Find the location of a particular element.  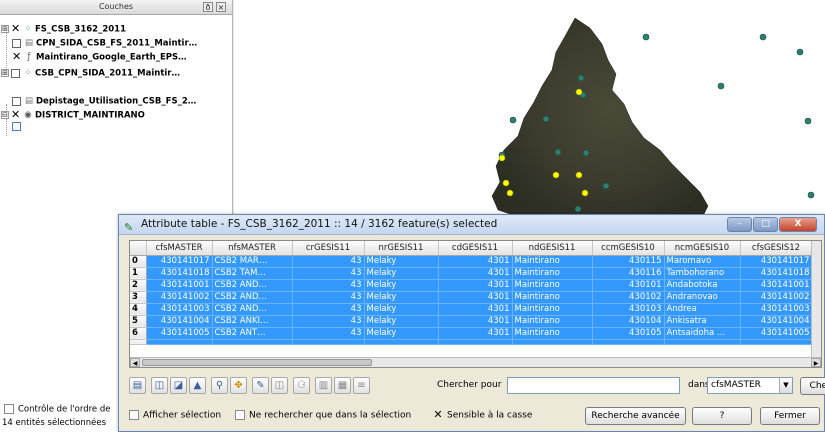

advanced-search-button: Recherche avancée is located at coordinates (635, 416).